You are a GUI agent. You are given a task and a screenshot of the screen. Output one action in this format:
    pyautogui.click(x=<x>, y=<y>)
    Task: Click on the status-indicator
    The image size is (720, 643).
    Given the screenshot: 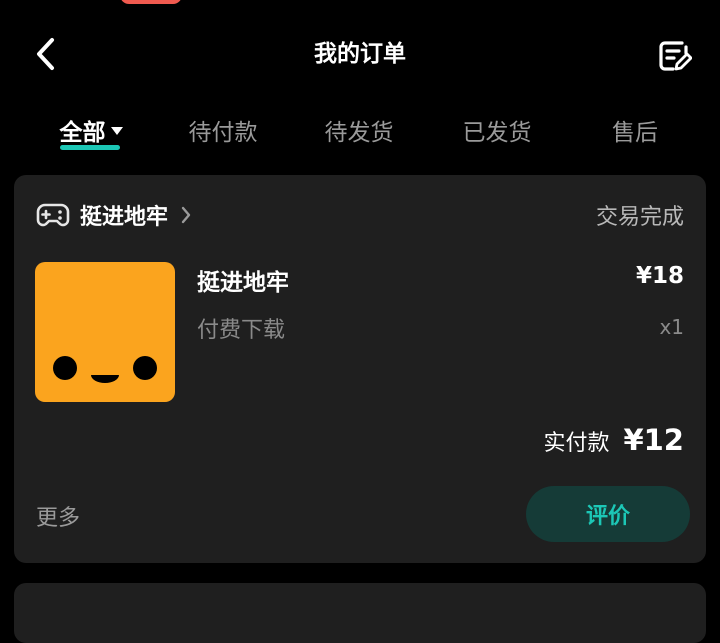 What is the action you would take?
    pyautogui.click(x=151, y=2)
    